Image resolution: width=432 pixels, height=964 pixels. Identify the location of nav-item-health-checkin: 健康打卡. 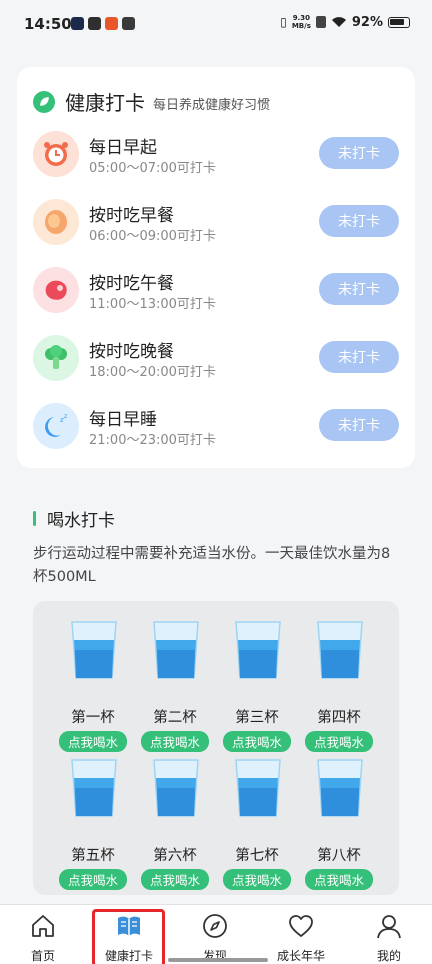
(129, 934).